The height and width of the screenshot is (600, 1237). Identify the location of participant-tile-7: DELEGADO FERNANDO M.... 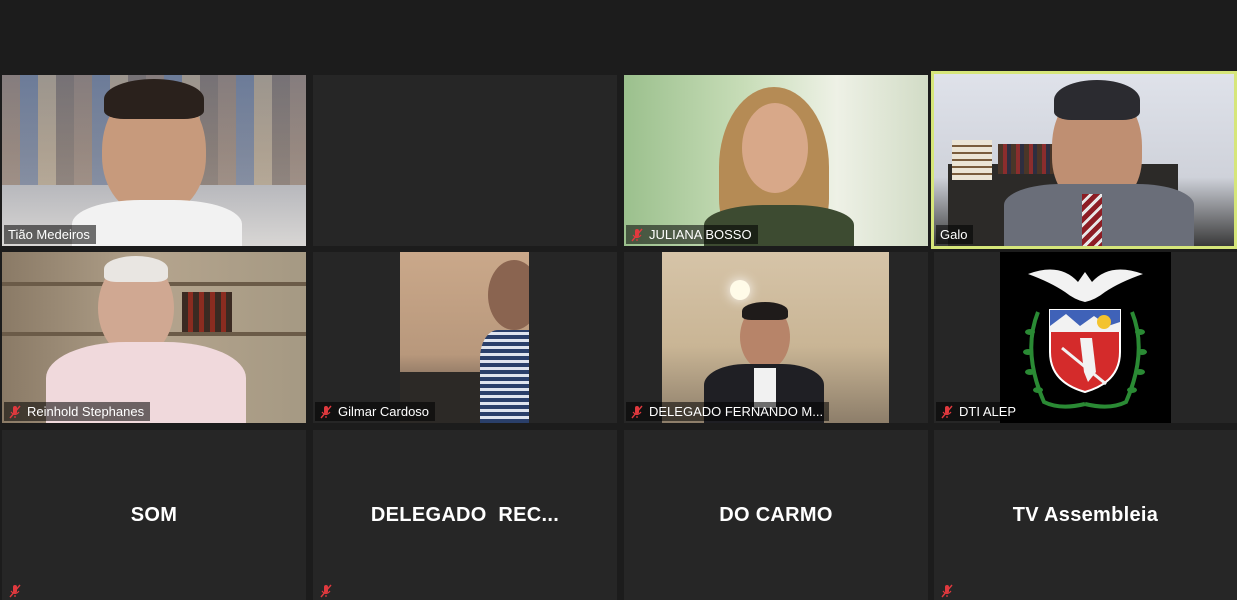
(776, 337).